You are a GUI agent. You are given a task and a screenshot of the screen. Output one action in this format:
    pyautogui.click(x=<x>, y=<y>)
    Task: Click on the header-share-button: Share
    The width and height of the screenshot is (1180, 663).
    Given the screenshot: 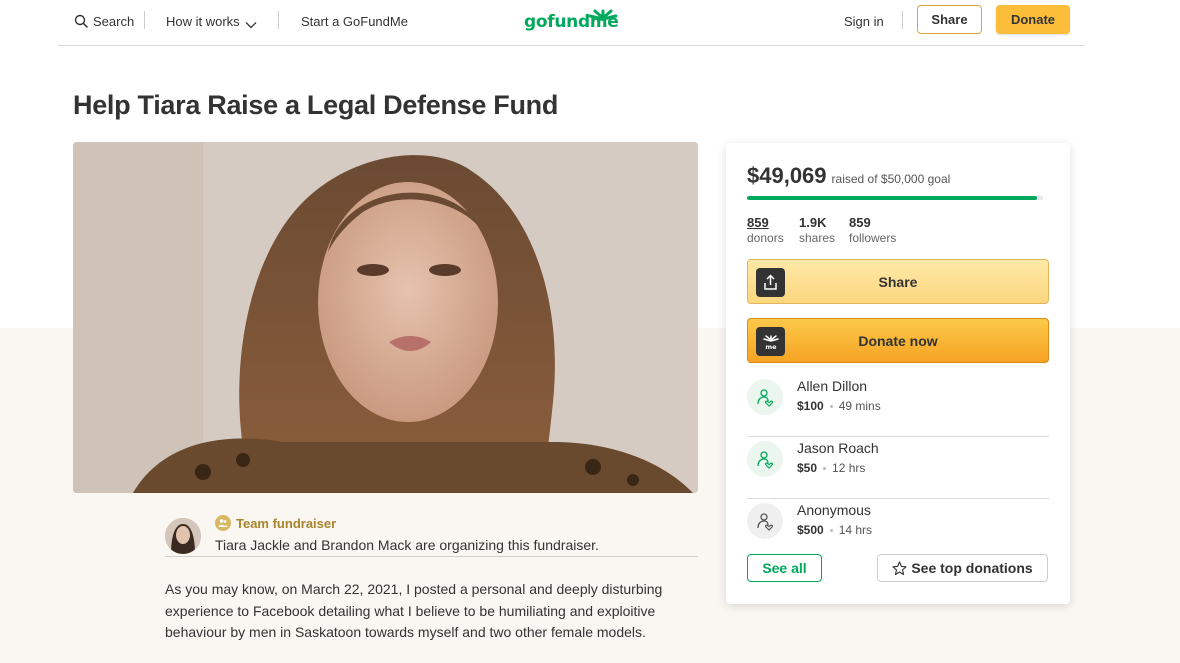 What is the action you would take?
    pyautogui.click(x=949, y=19)
    